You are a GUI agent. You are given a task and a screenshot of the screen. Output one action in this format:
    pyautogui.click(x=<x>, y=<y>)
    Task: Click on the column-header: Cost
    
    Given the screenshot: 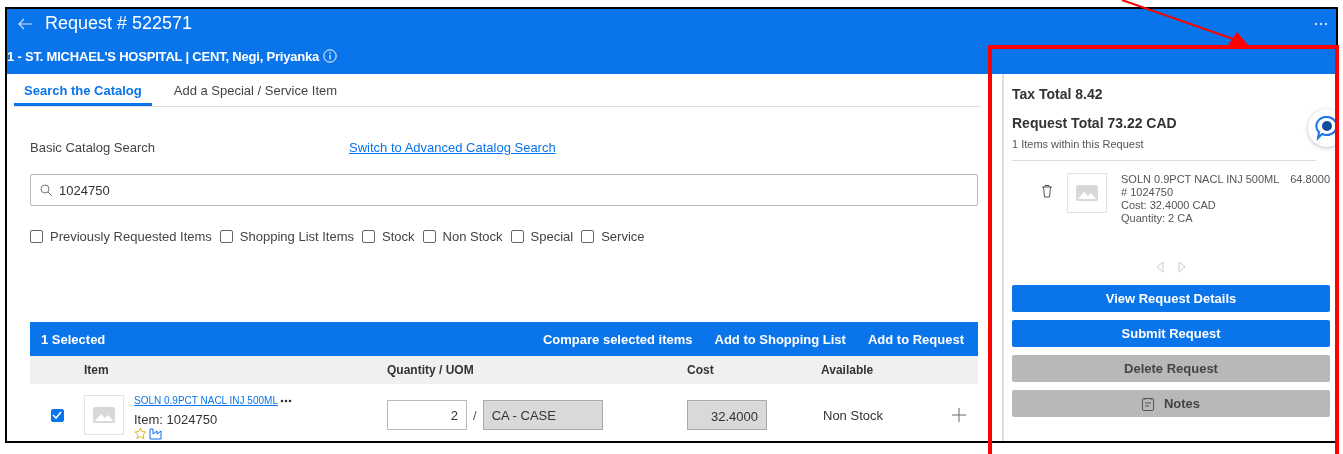 What is the action you would take?
    pyautogui.click(x=701, y=370)
    